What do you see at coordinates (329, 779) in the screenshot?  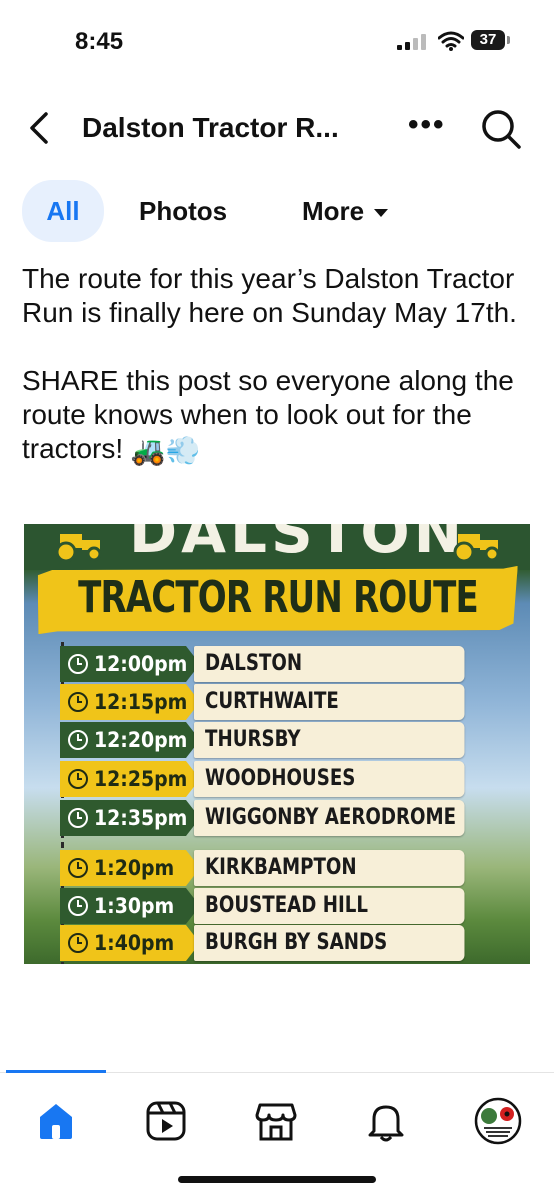 I see `stop-place: WOODHOUSES` at bounding box center [329, 779].